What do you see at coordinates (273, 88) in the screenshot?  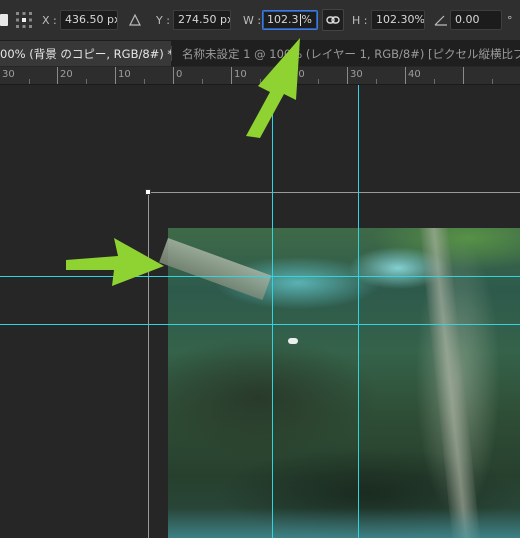 I see `arrow-up-icon` at bounding box center [273, 88].